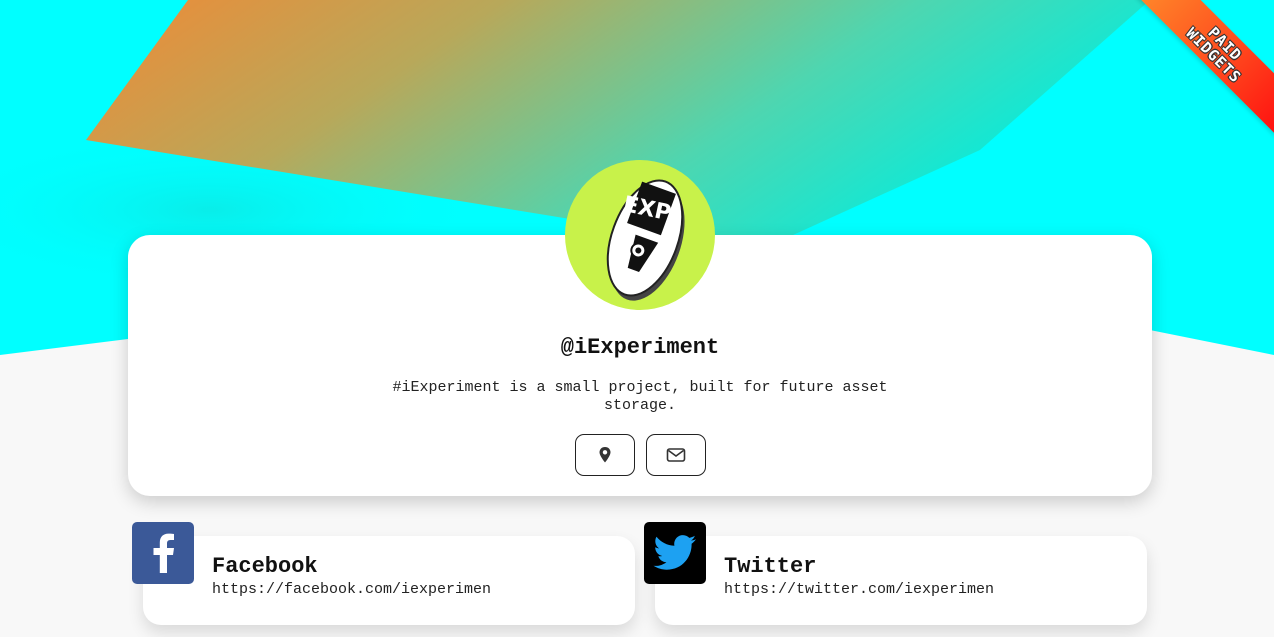  I want to click on envelope-icon, so click(675, 455).